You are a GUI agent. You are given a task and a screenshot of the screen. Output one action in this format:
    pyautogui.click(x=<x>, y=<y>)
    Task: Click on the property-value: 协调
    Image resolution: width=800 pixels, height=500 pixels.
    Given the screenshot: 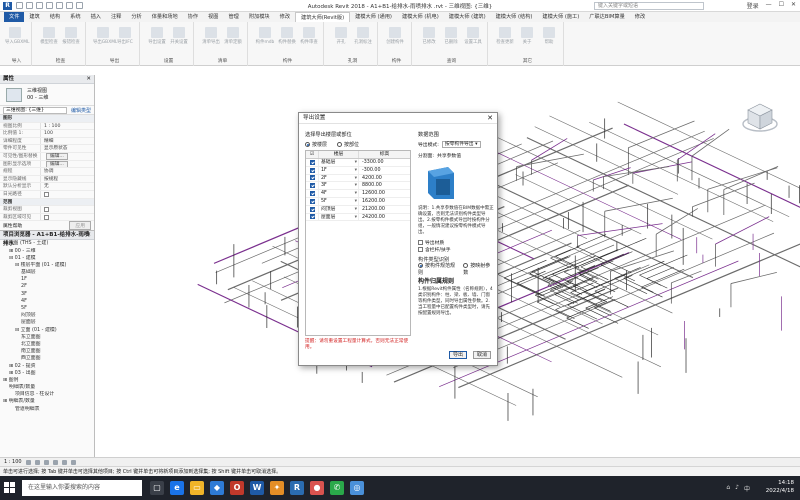 What is the action you would take?
    pyautogui.click(x=67, y=171)
    